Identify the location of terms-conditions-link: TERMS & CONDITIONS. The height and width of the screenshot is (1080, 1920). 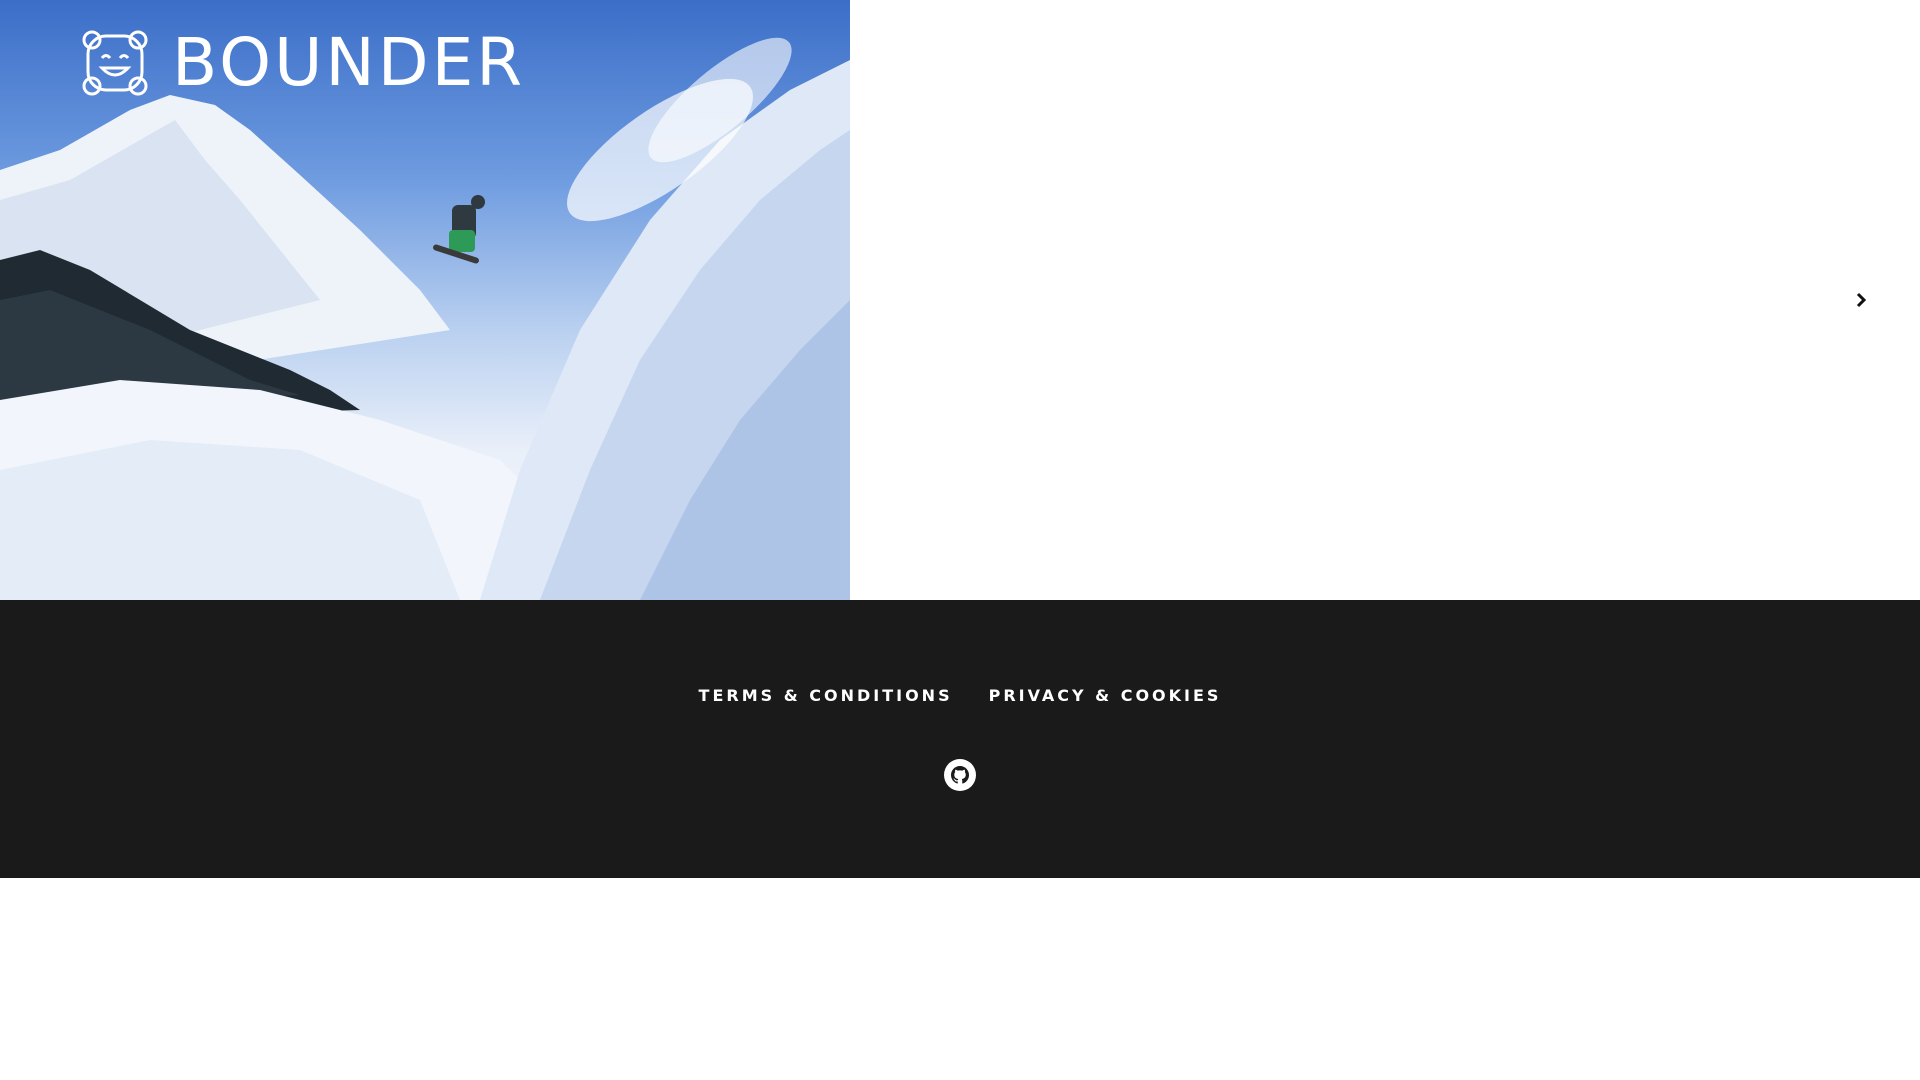
(826, 695).